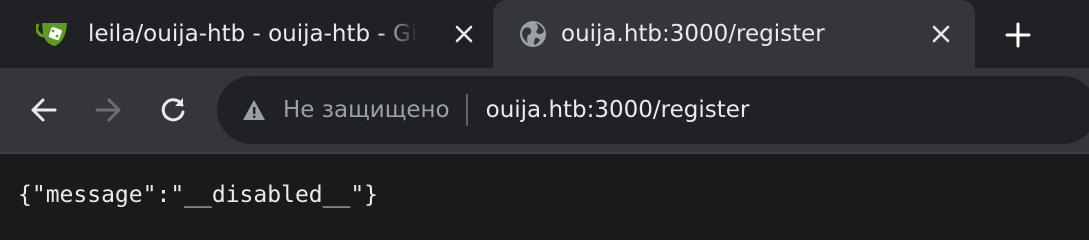  Describe the element at coordinates (533, 34) in the screenshot. I see `globe-icon` at that location.